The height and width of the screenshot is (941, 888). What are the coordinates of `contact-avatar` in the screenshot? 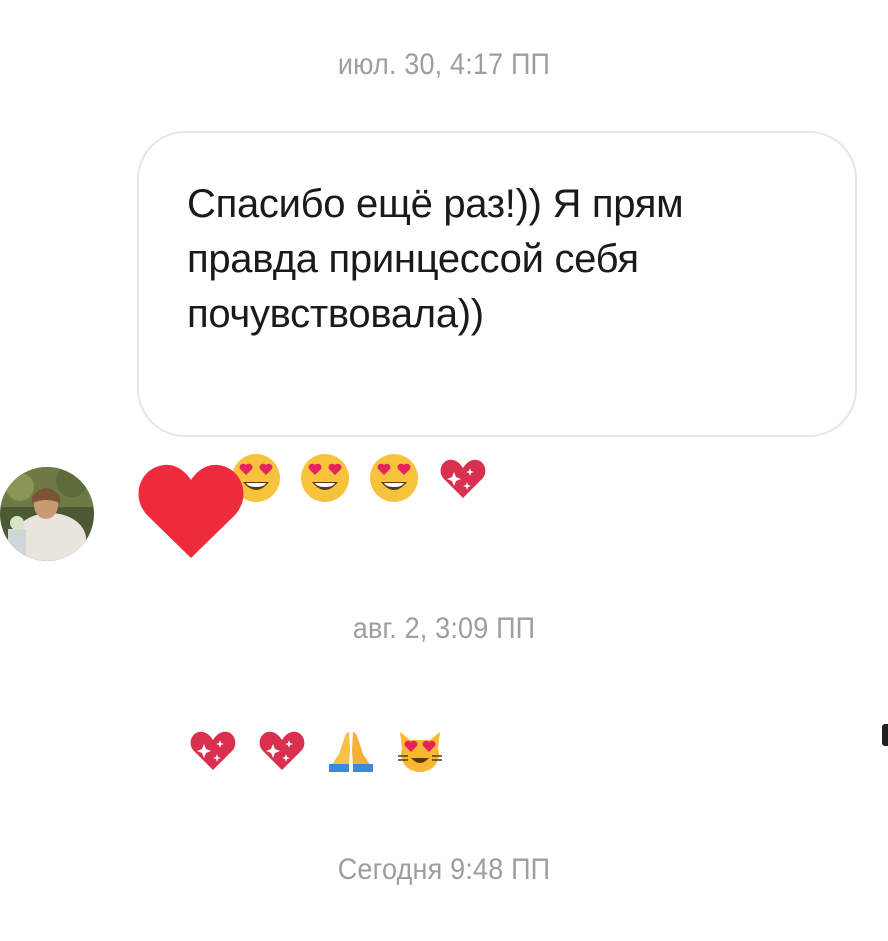 It's located at (47, 514).